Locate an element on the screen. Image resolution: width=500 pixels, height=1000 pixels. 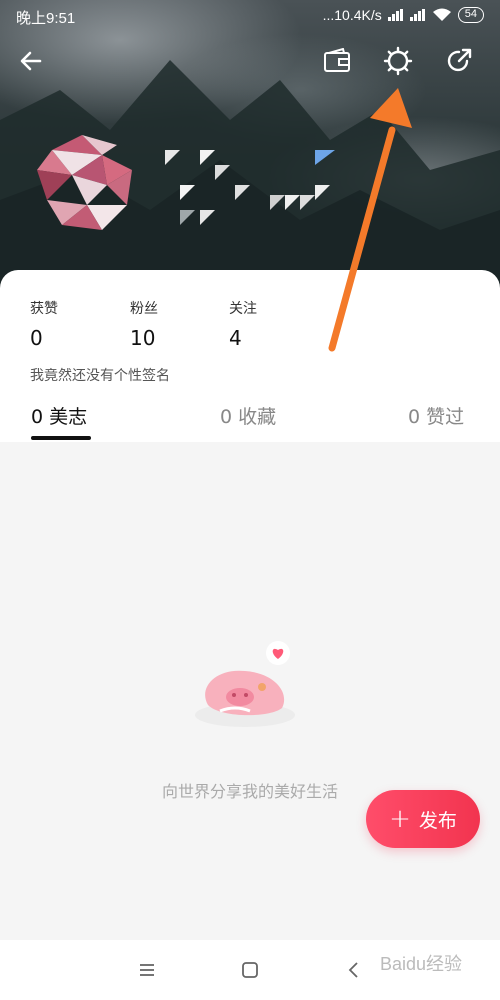
network-speed: ...10.4K/s is located at coordinates (352, 15).